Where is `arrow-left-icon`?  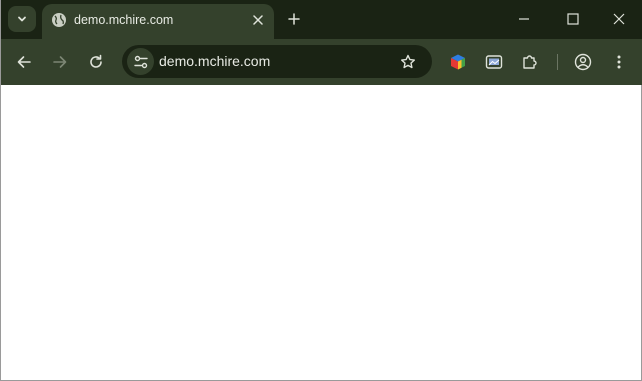 arrow-left-icon is located at coordinates (24, 62).